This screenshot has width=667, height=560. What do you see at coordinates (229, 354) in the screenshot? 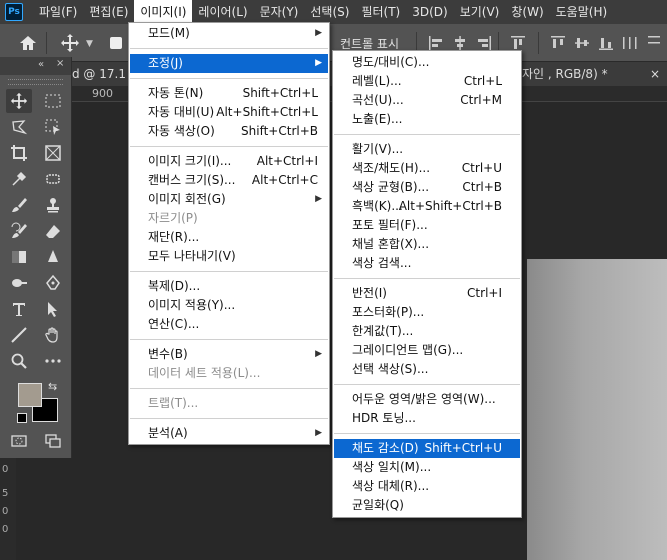
I see `menu-item: 변수(B) ▶` at bounding box center [229, 354].